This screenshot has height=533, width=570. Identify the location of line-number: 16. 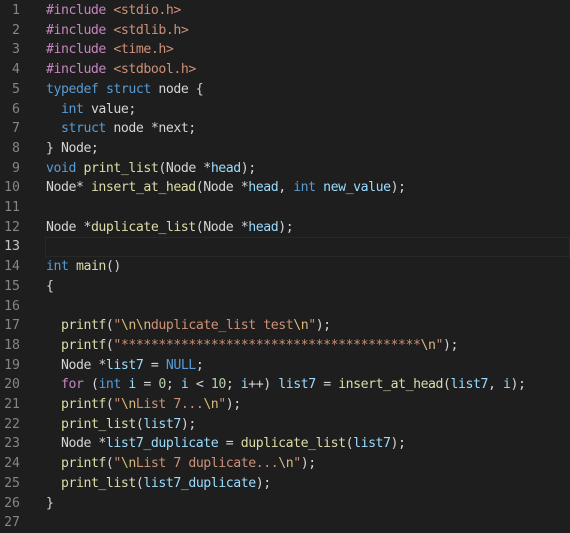
(12, 306).